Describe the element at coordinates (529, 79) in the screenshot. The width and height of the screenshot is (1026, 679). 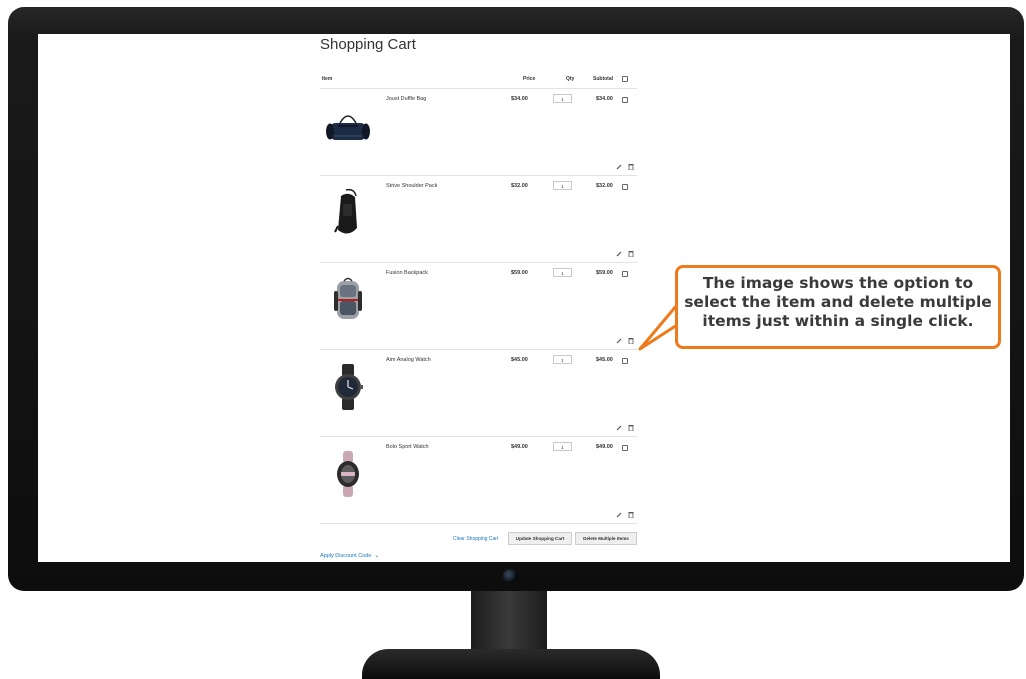
I see `column-header-price: Price` at that location.